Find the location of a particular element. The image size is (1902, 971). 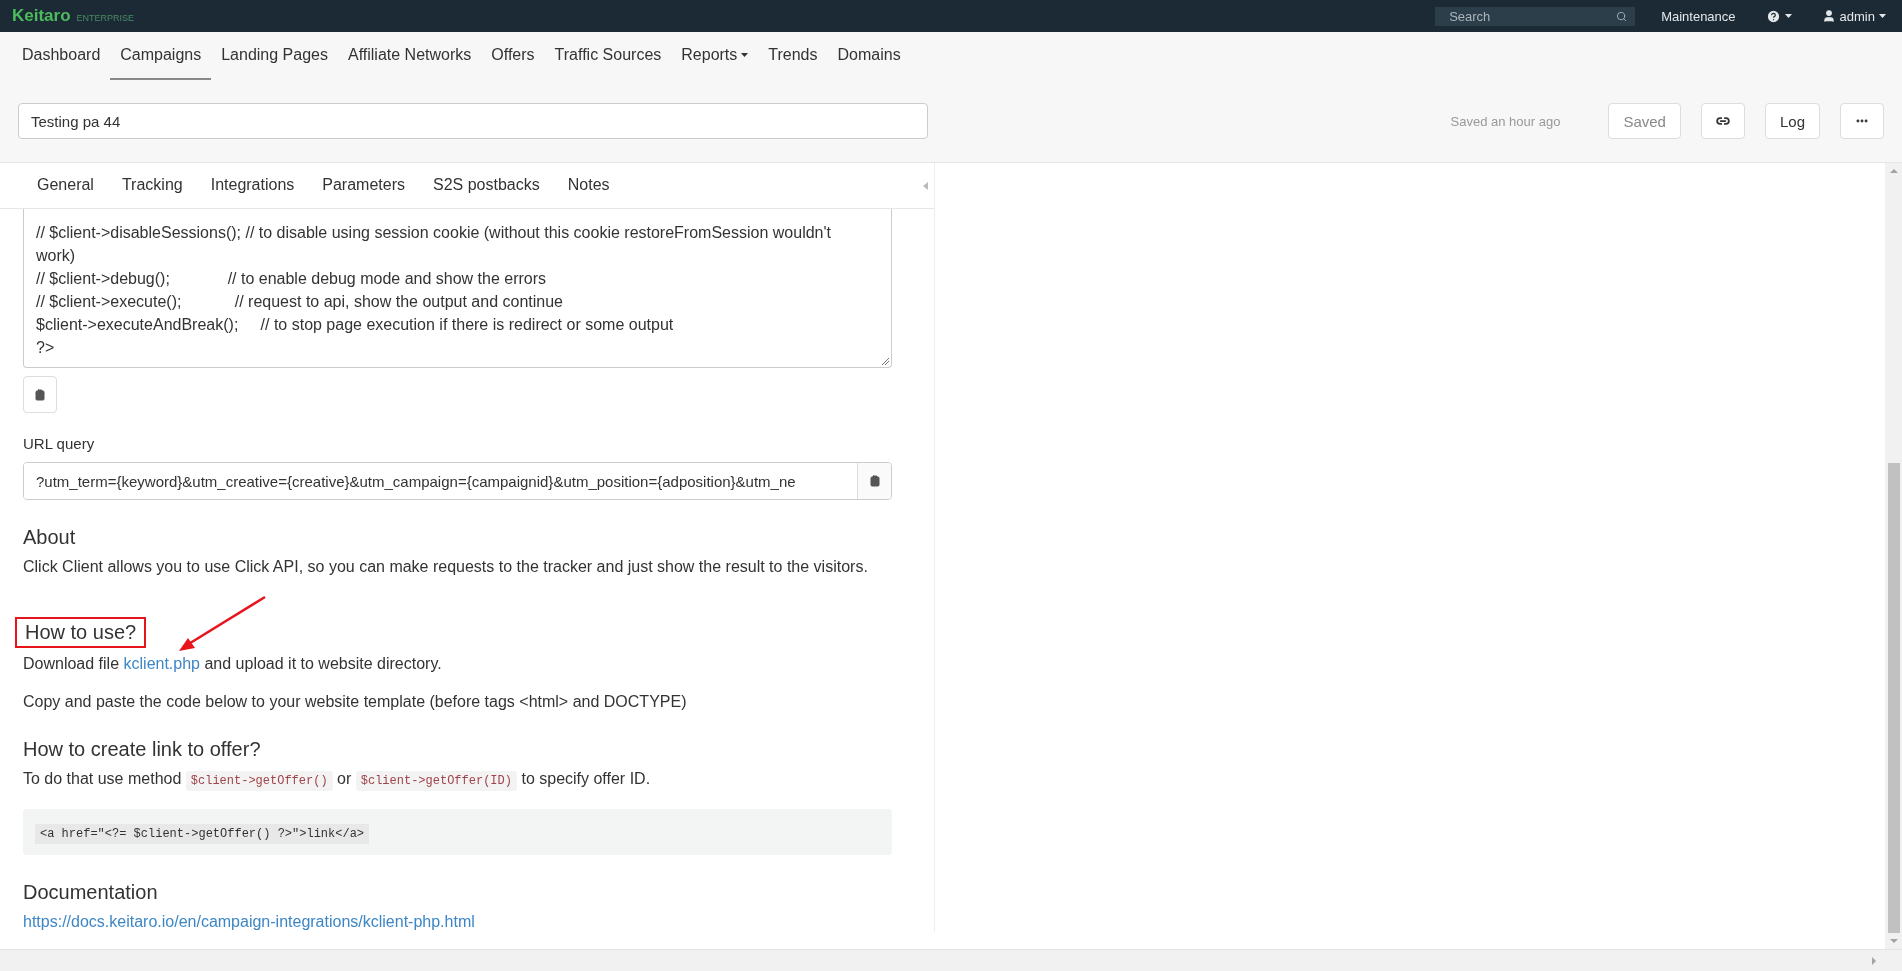

code-line: // $client->debug(); // to enable debug mode and show the errors is located at coordinates (292, 279).